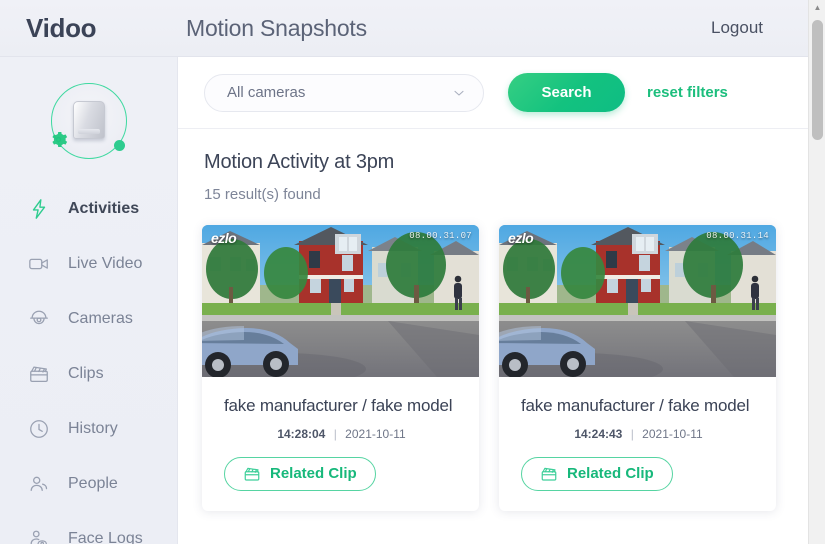  I want to click on sidebar-item-label: Activities, so click(104, 208).